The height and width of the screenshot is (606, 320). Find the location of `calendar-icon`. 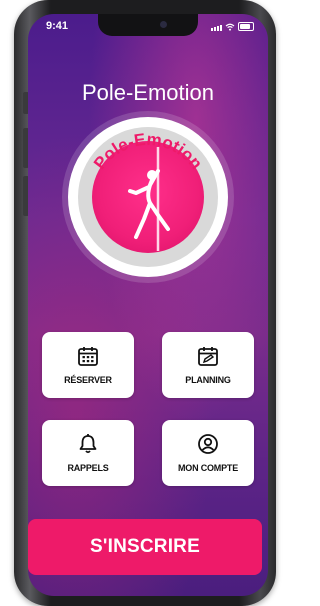

calendar-icon is located at coordinates (88, 356).